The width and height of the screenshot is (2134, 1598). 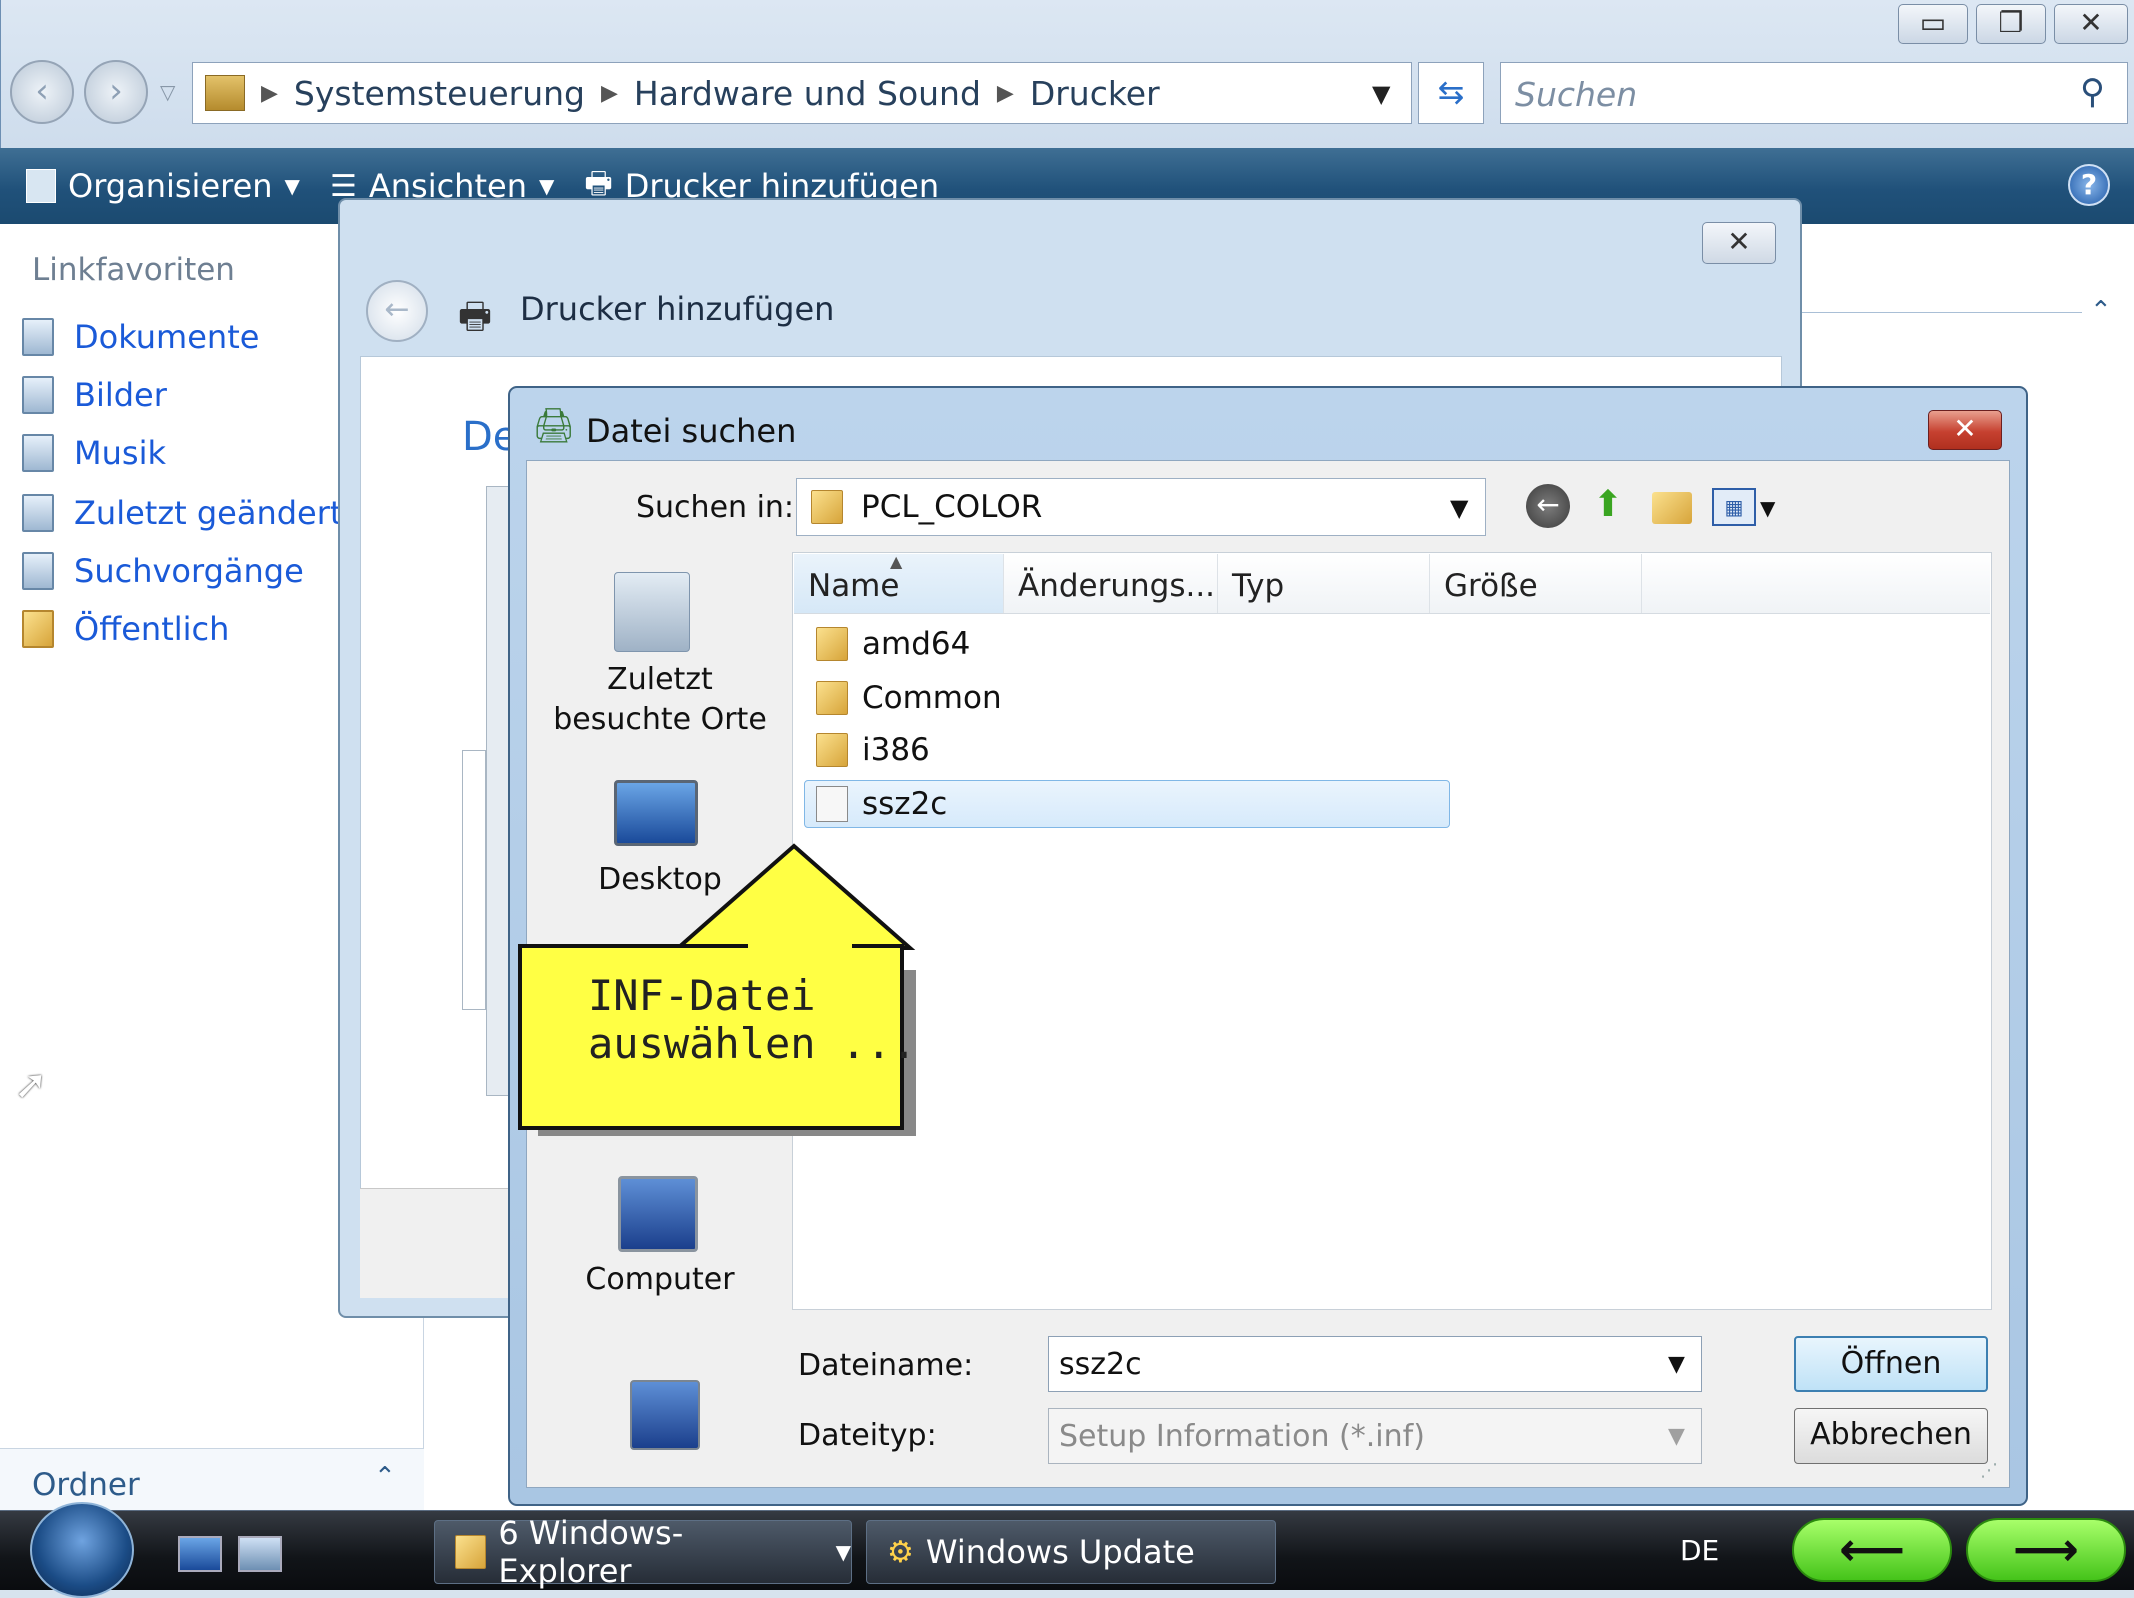 What do you see at coordinates (1071, 1552) in the screenshot?
I see `taskbar-windows-update: ⚙ Windows Update` at bounding box center [1071, 1552].